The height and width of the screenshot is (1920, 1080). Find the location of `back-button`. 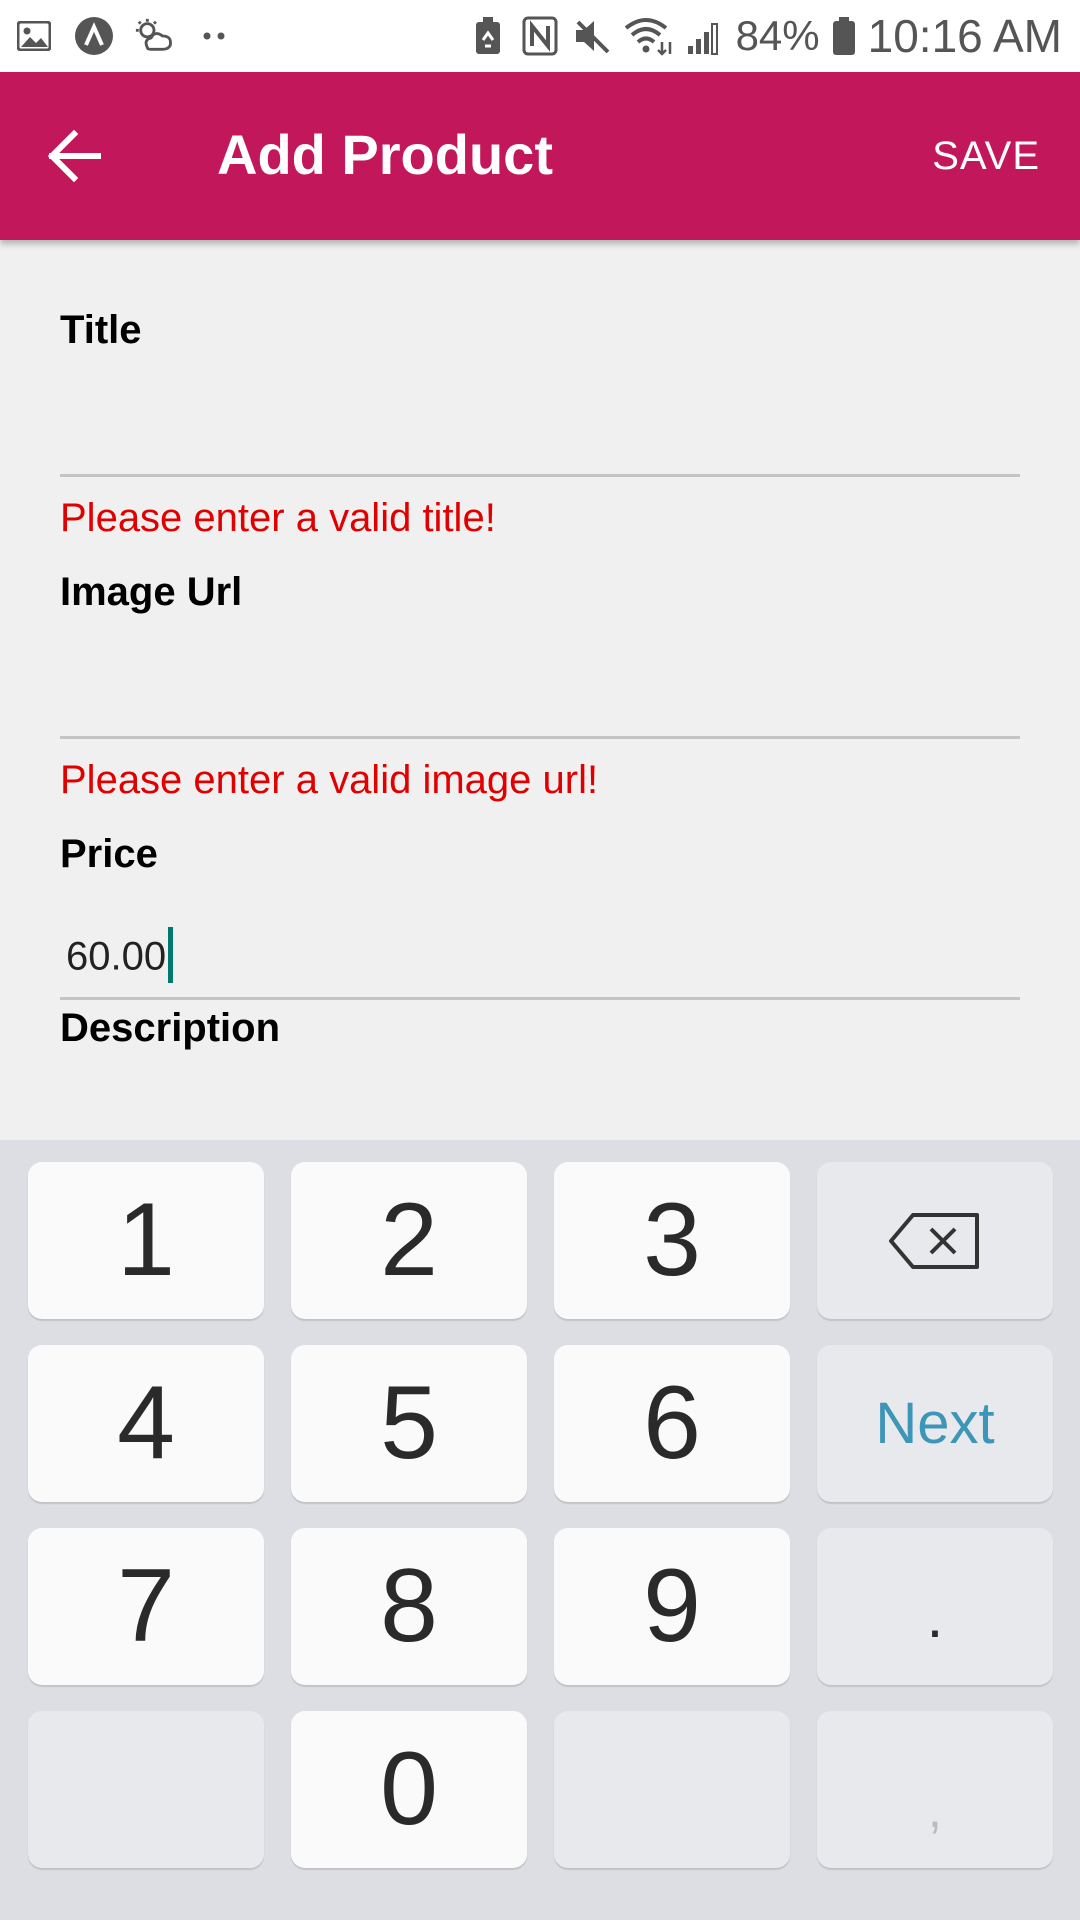

back-button is located at coordinates (76, 156).